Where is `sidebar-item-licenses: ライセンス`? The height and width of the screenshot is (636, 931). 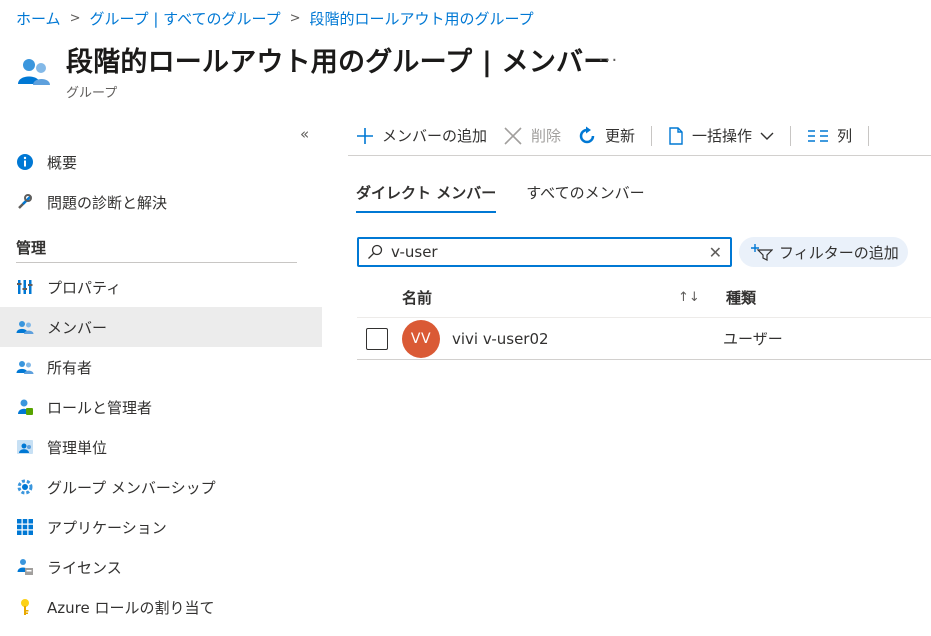
sidebar-item-licenses: ライセンス is located at coordinates (161, 567).